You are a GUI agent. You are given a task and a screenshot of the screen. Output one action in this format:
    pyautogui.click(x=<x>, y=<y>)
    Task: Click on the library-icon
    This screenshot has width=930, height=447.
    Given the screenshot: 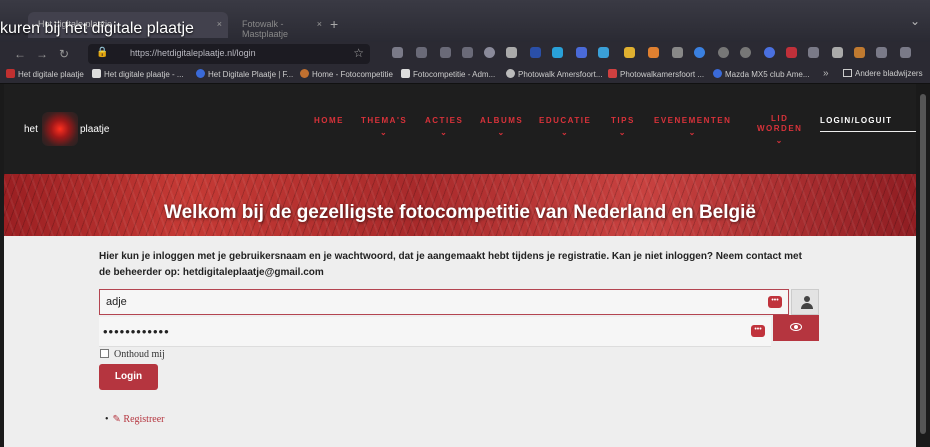 What is the action you would take?
    pyautogui.click(x=445, y=52)
    